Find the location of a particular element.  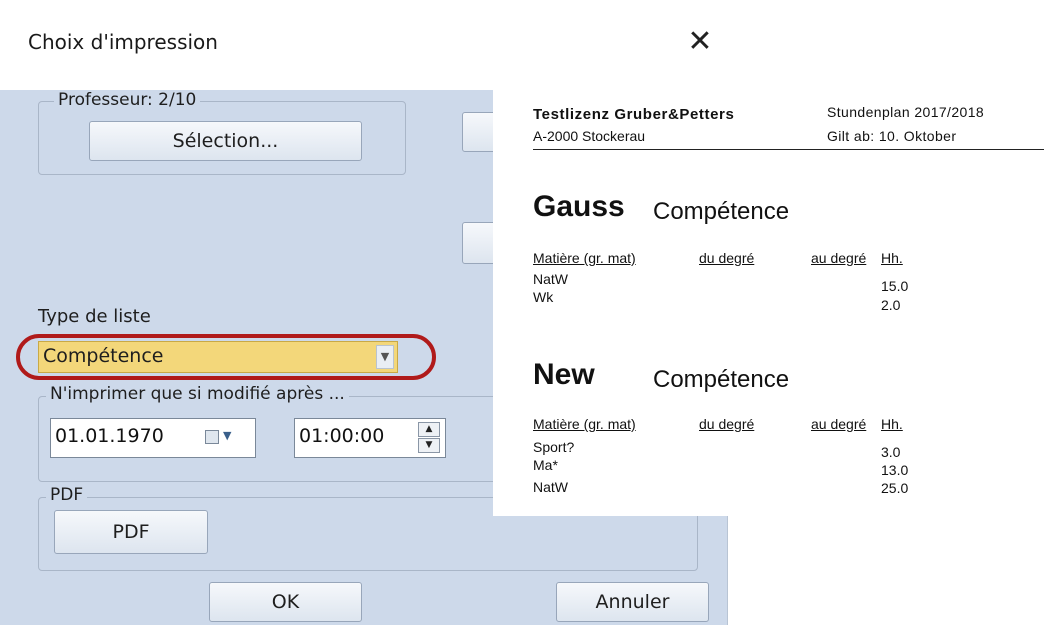

school-name: Testlizenz Gruber&Petters is located at coordinates (634, 114).